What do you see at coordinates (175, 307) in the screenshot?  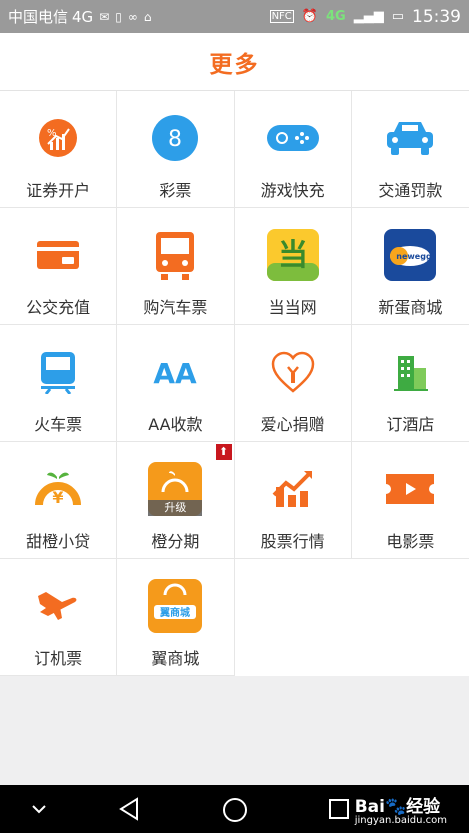 I see `grid-item-label: 购汽车票` at bounding box center [175, 307].